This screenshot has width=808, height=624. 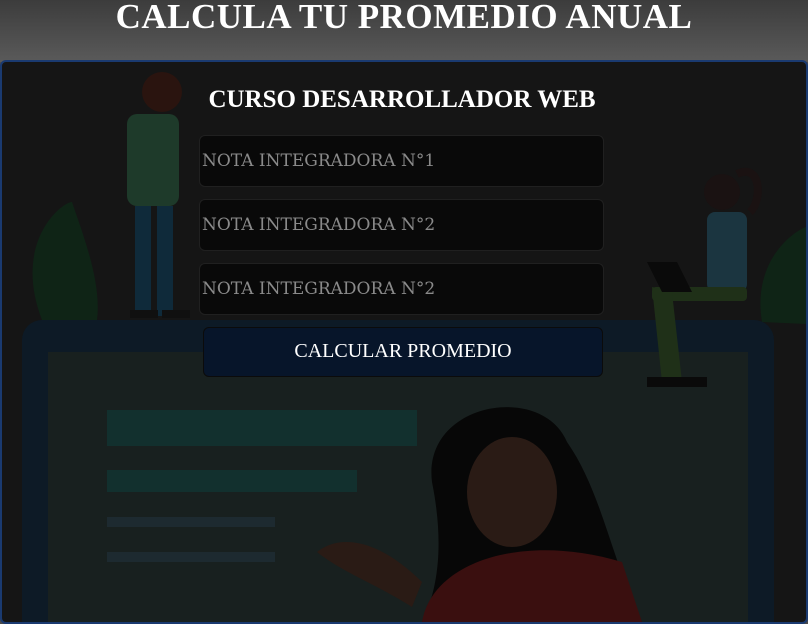 I want to click on grade-2-input, so click(x=401, y=225).